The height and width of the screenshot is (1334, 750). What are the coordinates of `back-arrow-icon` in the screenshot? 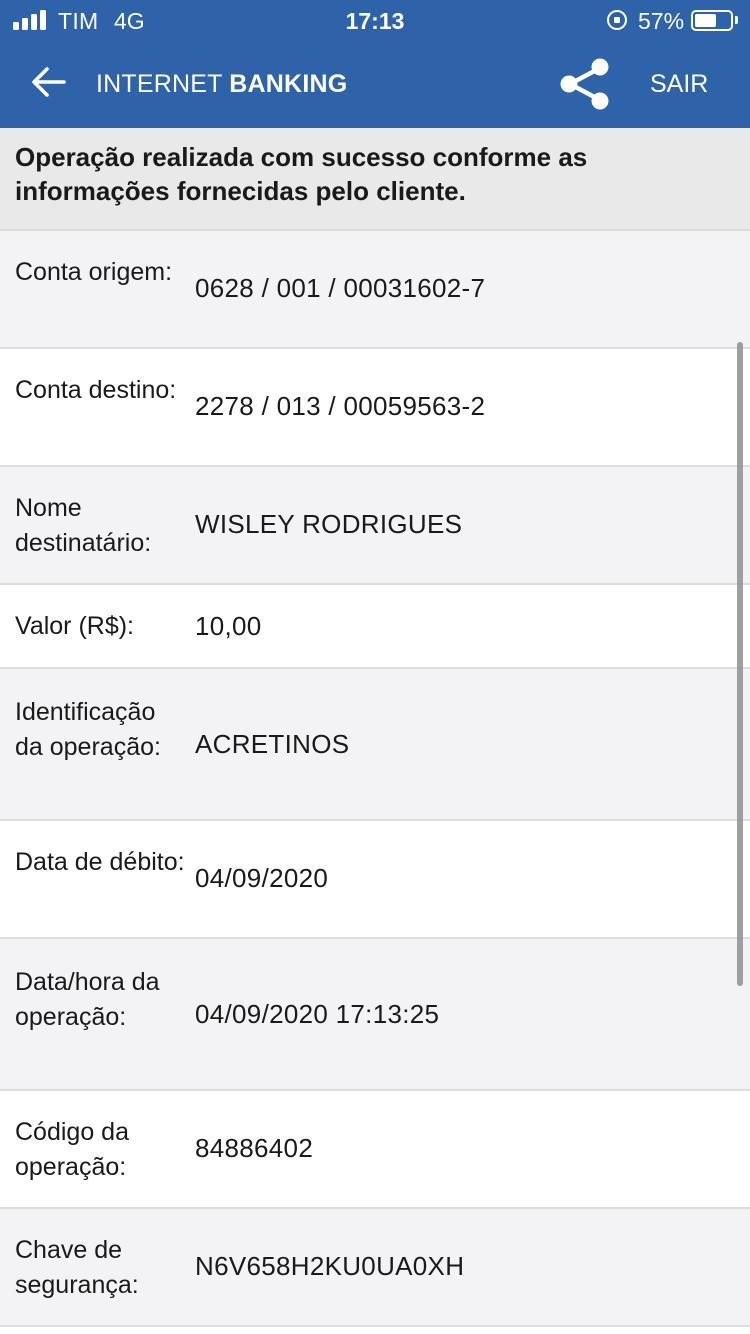 It's located at (48, 82).